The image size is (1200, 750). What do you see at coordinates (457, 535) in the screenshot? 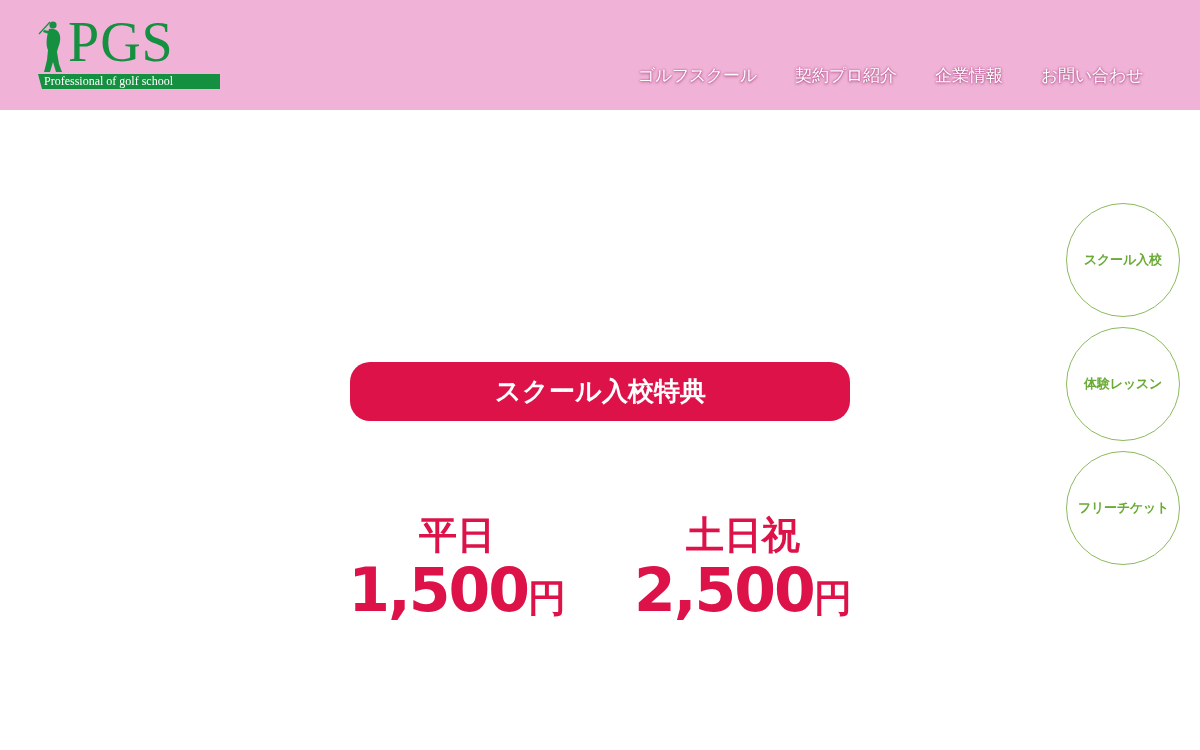
I see `price-day-label: 平日` at bounding box center [457, 535].